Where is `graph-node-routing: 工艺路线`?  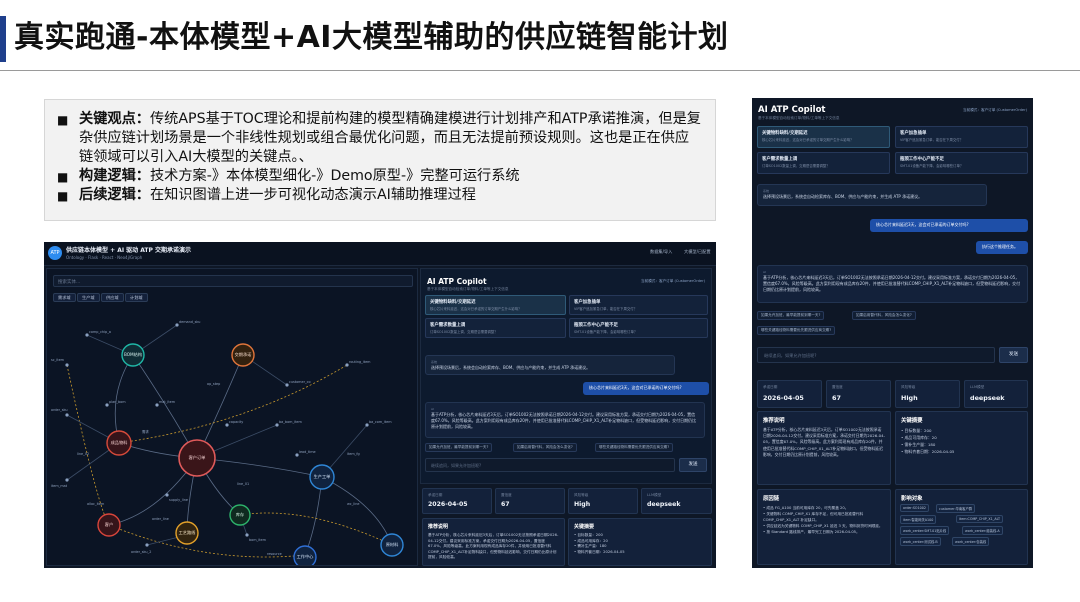 graph-node-routing: 工艺路线 is located at coordinates (187, 533).